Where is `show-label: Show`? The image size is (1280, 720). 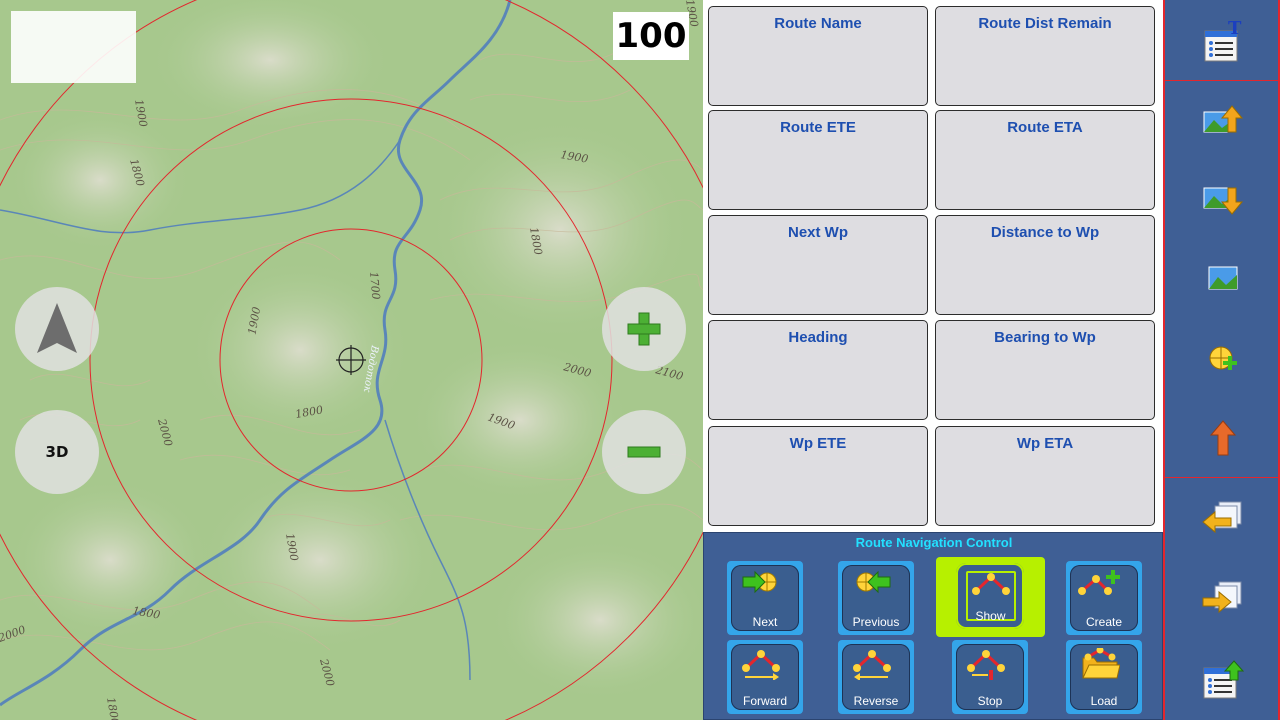 show-label: Show is located at coordinates (990, 616).